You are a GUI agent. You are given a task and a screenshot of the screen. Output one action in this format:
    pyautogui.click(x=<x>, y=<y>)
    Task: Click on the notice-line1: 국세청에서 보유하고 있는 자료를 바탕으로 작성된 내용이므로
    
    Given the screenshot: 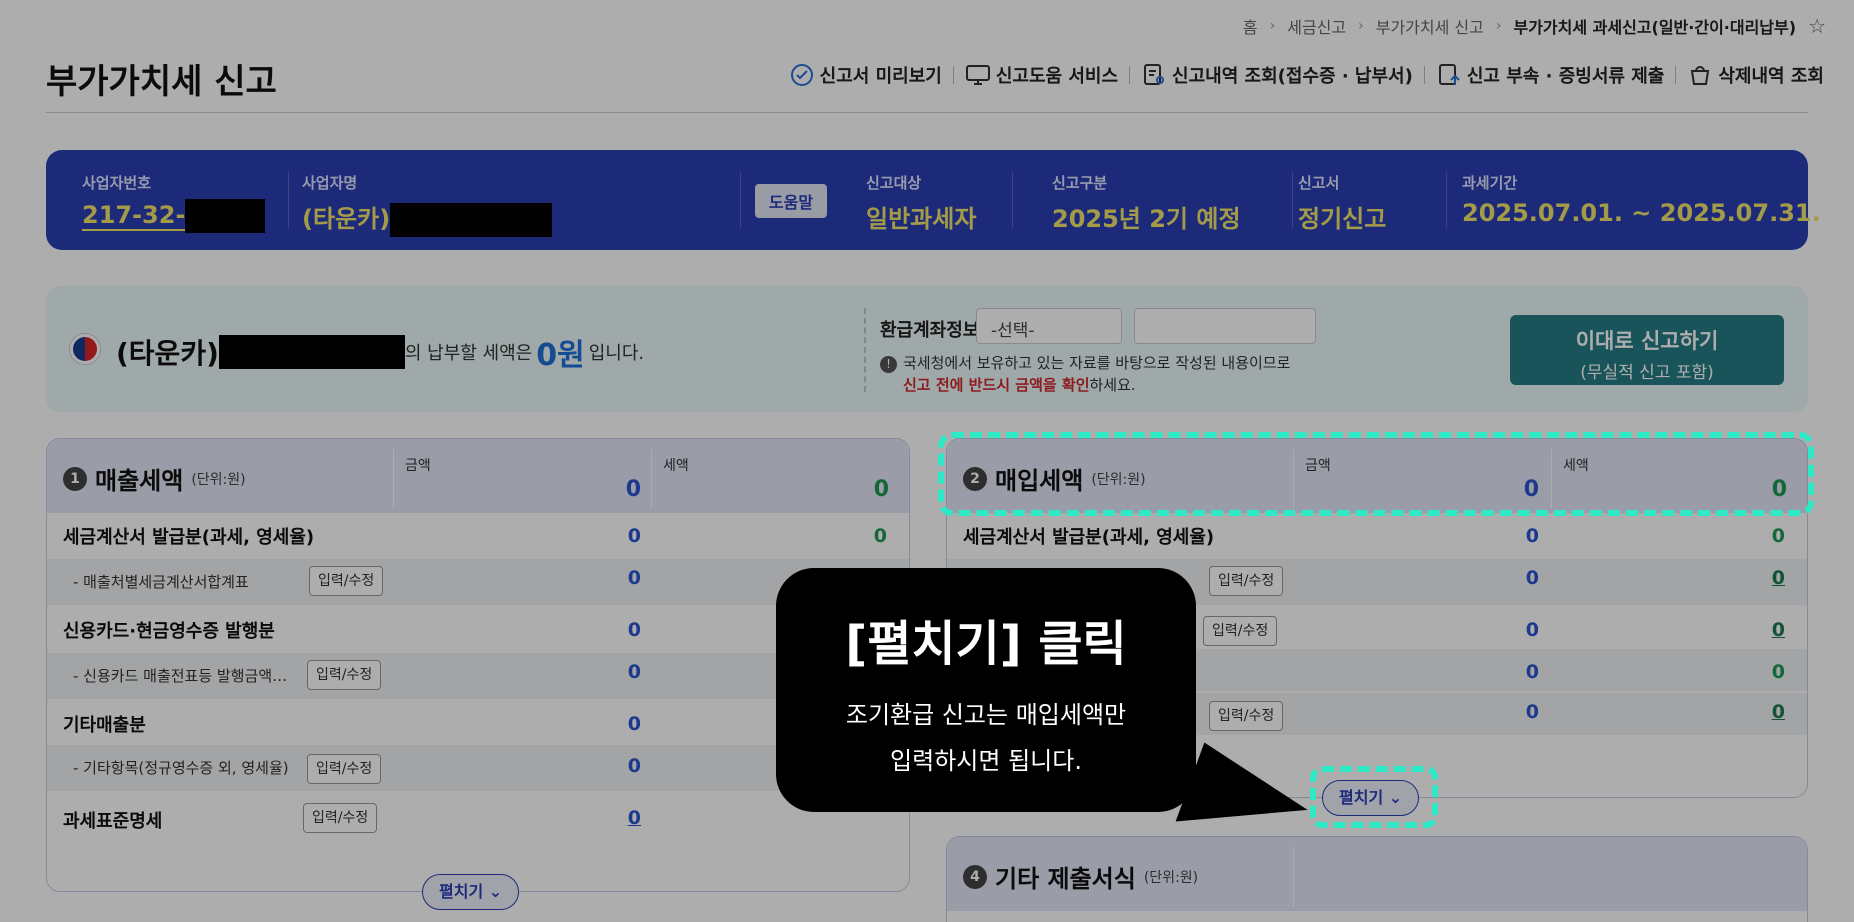 What is the action you would take?
    pyautogui.click(x=1097, y=363)
    